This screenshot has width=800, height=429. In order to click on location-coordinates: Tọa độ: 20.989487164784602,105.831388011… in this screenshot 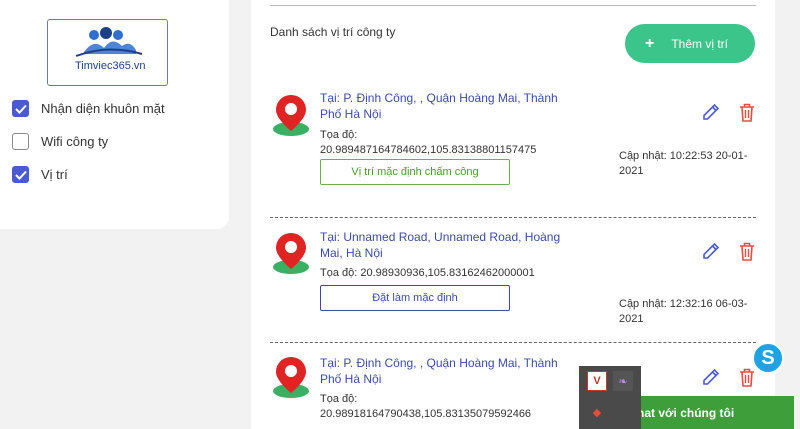, I will do `click(428, 142)`.